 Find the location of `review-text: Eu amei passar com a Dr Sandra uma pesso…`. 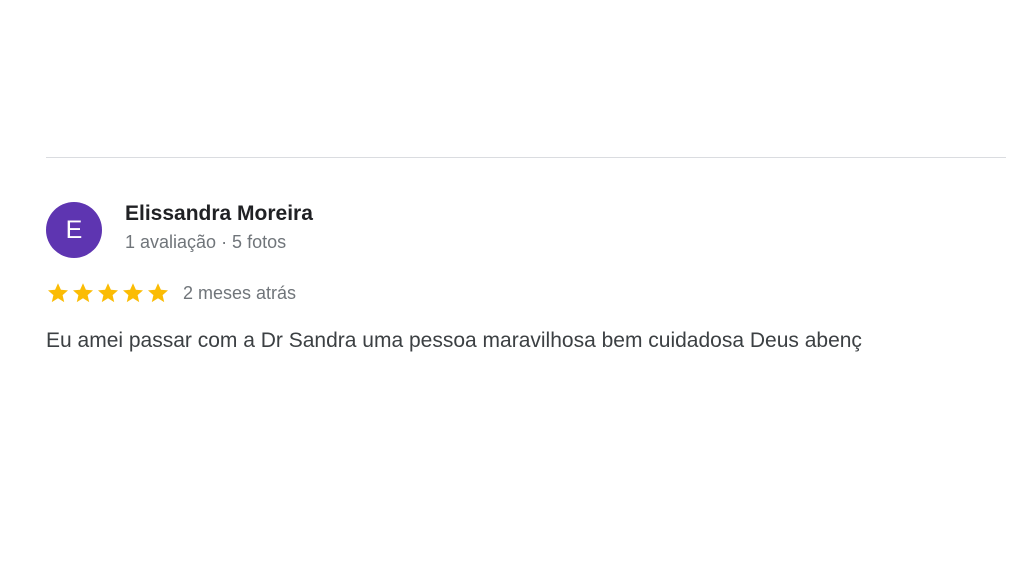

review-text: Eu amei passar com a Dr Sandra uma pesso… is located at coordinates (454, 340).